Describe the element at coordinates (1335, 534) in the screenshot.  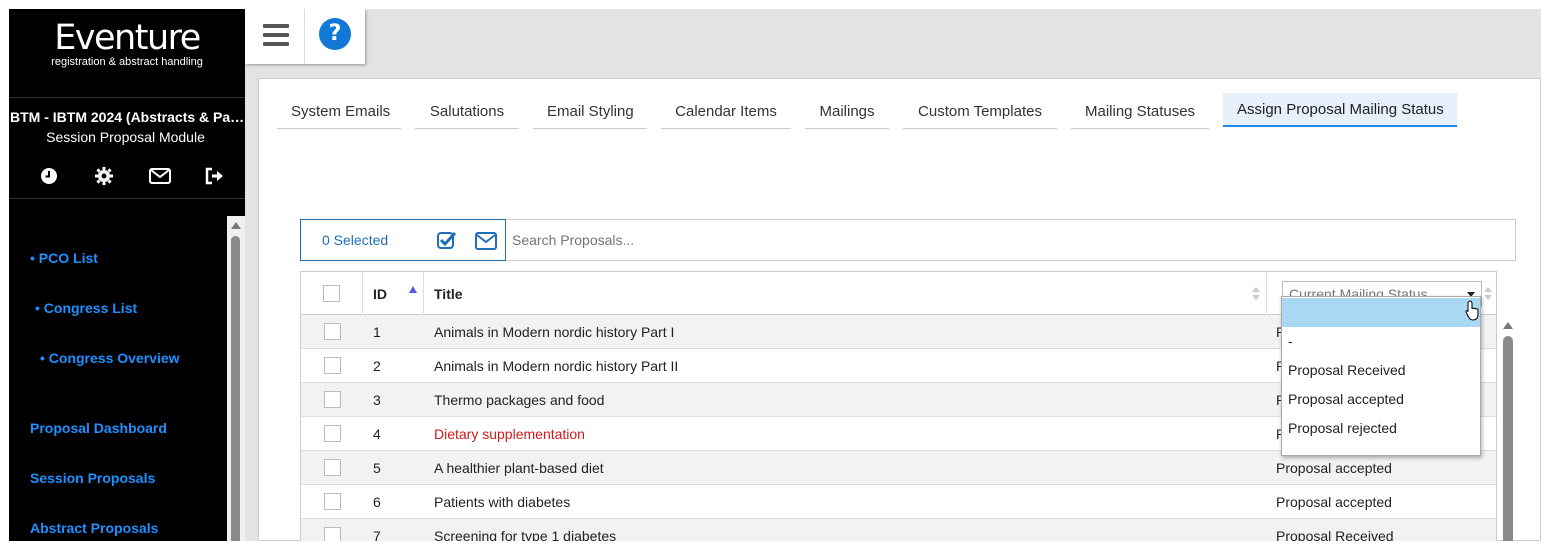
I see `row-status: Proposal Received` at that location.